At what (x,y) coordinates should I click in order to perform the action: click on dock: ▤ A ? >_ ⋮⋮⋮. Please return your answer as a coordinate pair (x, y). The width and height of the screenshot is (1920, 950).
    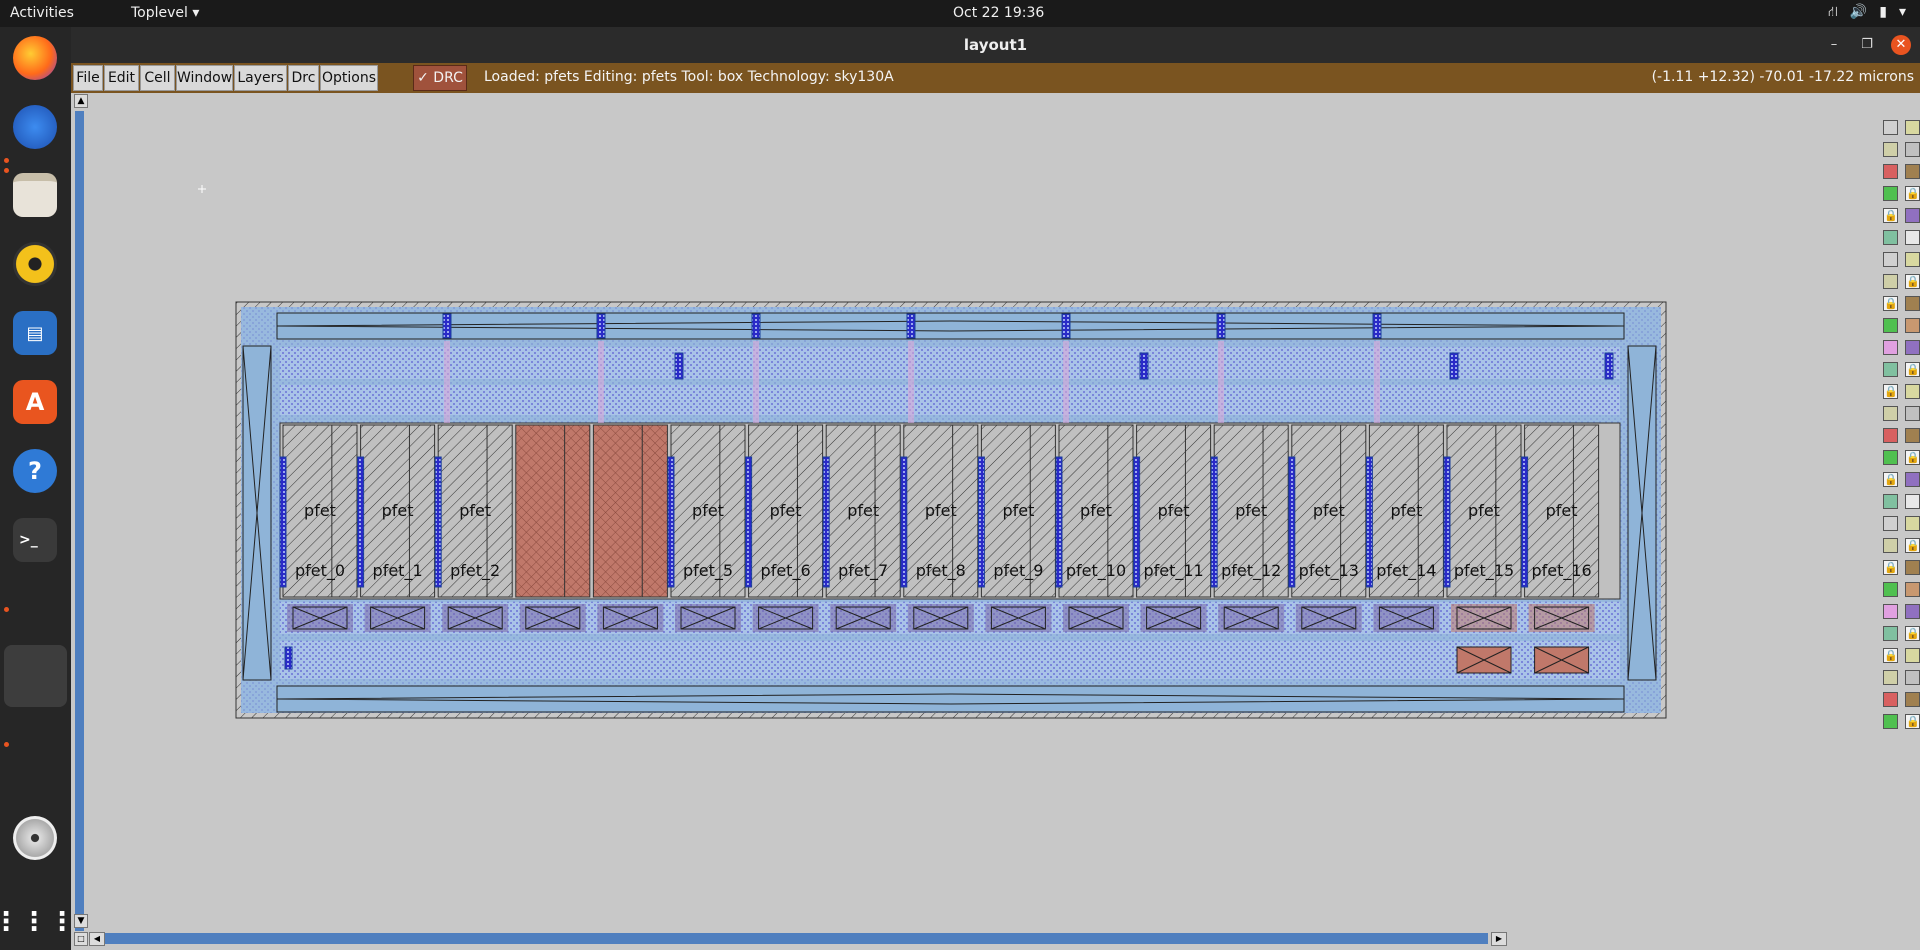
    Looking at the image, I should click on (37, 488).